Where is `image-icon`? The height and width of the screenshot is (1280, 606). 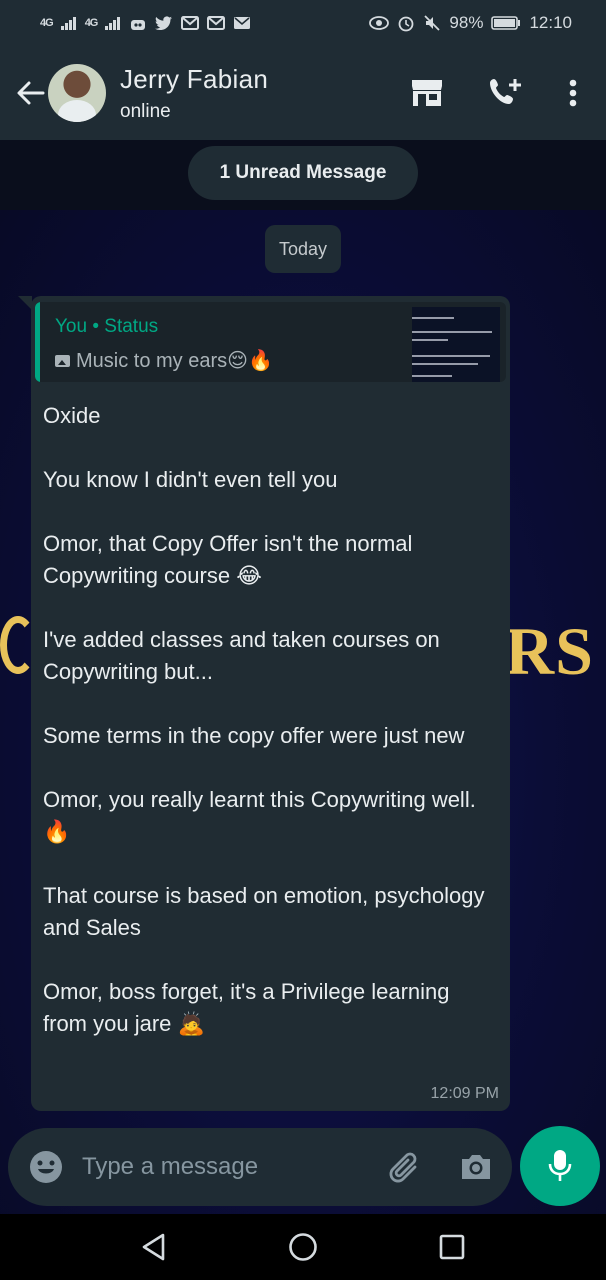
image-icon is located at coordinates (62, 360).